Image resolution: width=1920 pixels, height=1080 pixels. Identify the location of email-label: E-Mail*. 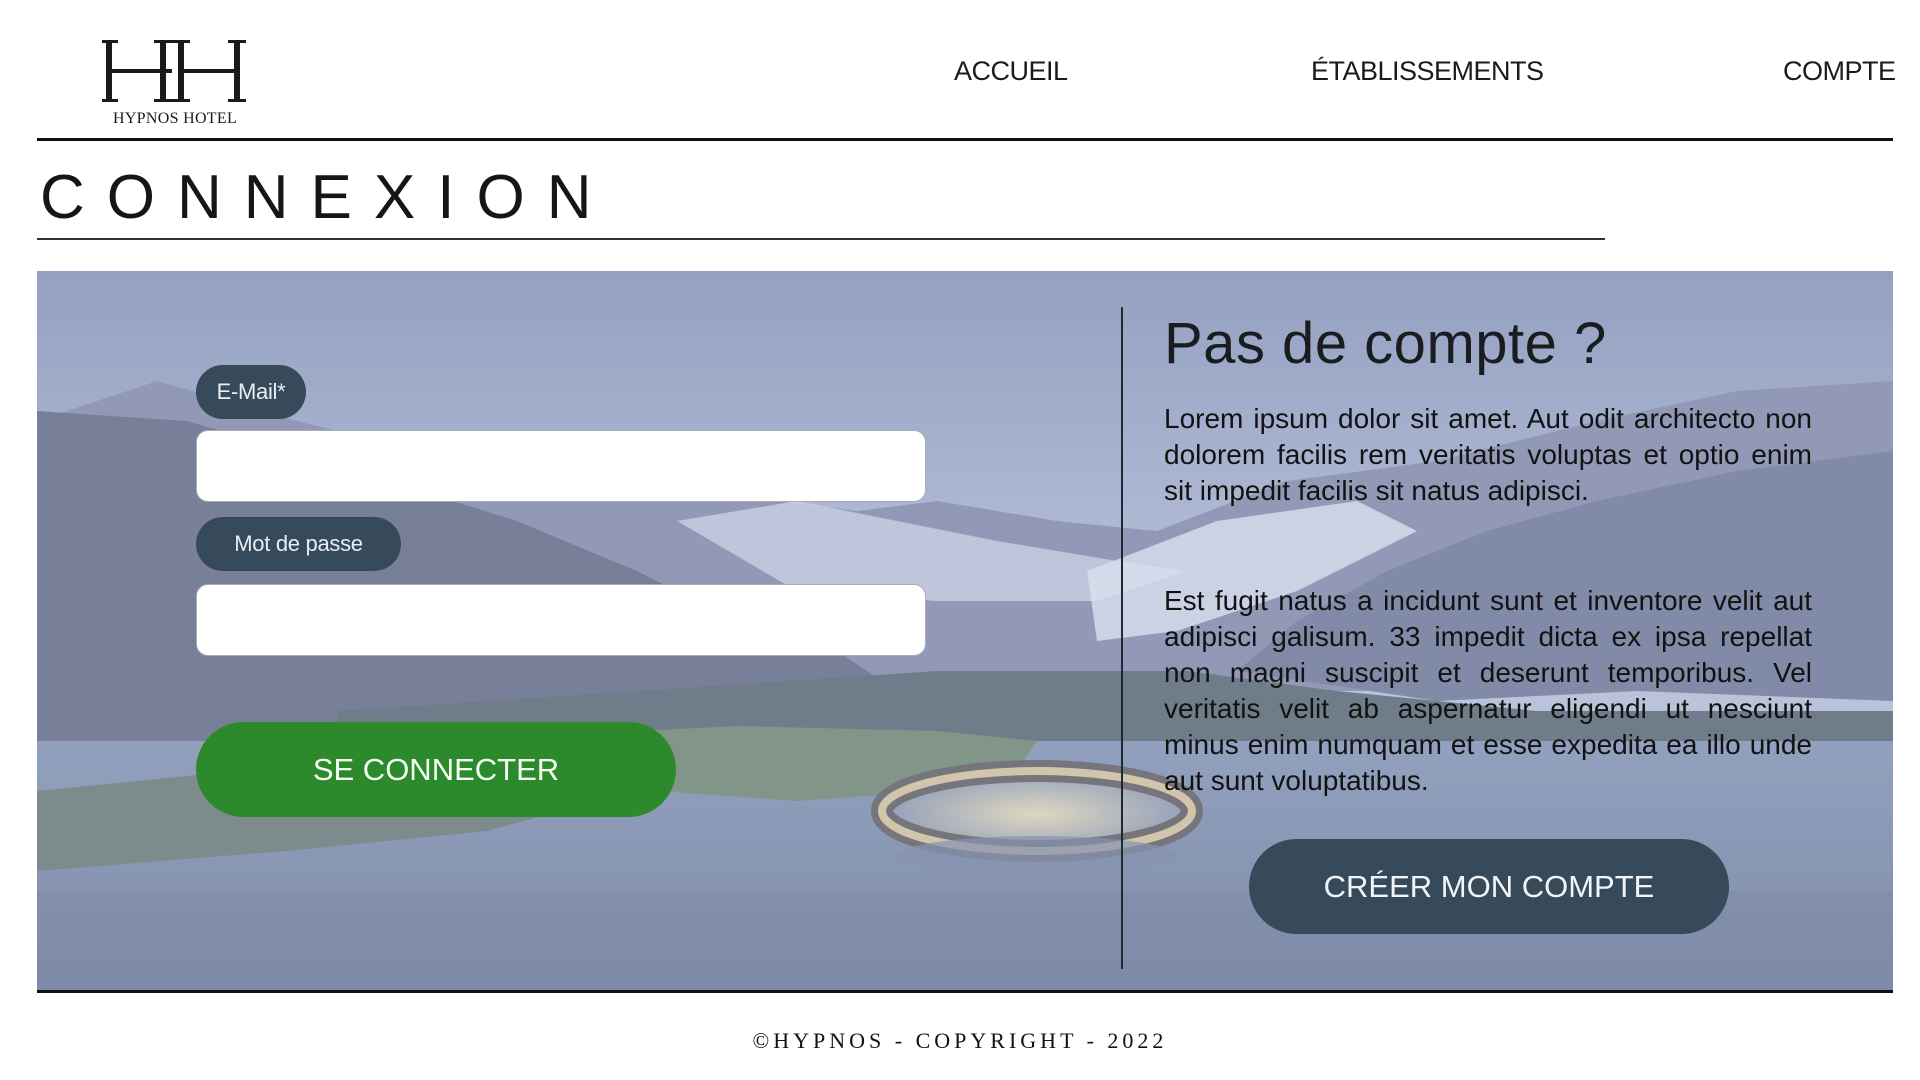
(251, 392).